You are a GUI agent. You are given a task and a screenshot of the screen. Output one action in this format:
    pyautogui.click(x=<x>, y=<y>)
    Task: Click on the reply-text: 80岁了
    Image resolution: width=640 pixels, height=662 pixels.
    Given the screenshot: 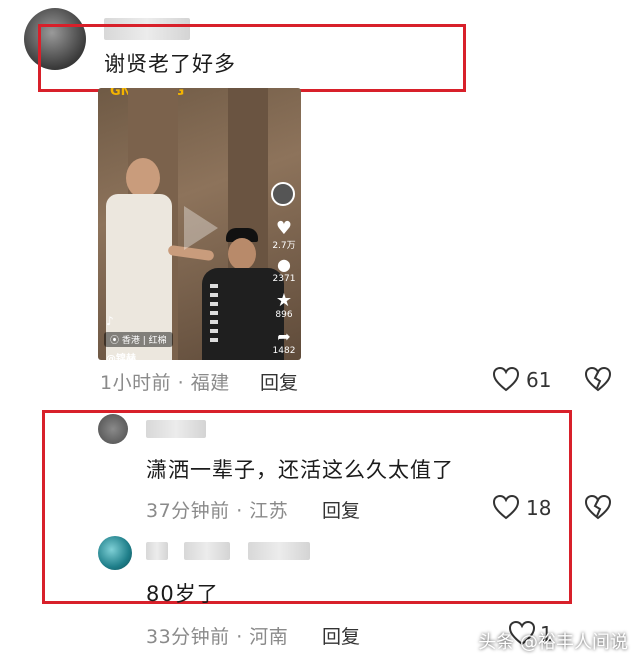 What is the action you would take?
    pyautogui.click(x=182, y=594)
    